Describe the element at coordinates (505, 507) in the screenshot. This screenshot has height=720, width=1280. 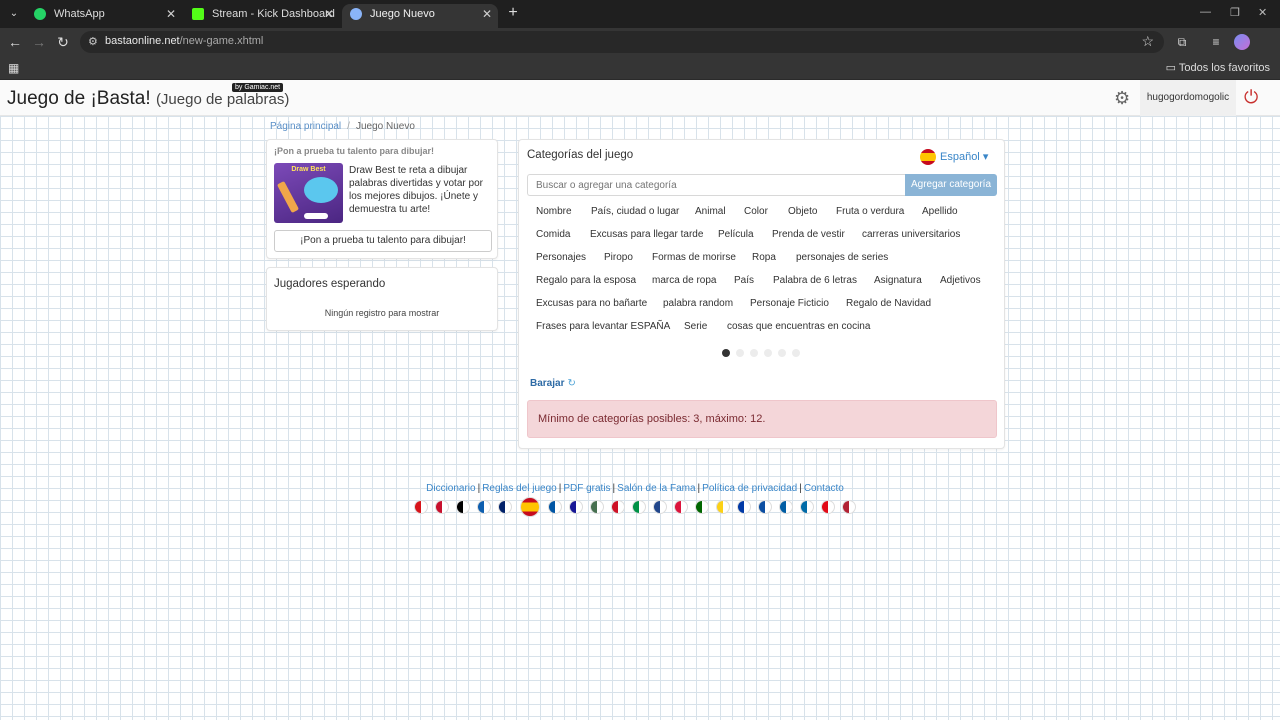
I see `uk-flag-icon` at that location.